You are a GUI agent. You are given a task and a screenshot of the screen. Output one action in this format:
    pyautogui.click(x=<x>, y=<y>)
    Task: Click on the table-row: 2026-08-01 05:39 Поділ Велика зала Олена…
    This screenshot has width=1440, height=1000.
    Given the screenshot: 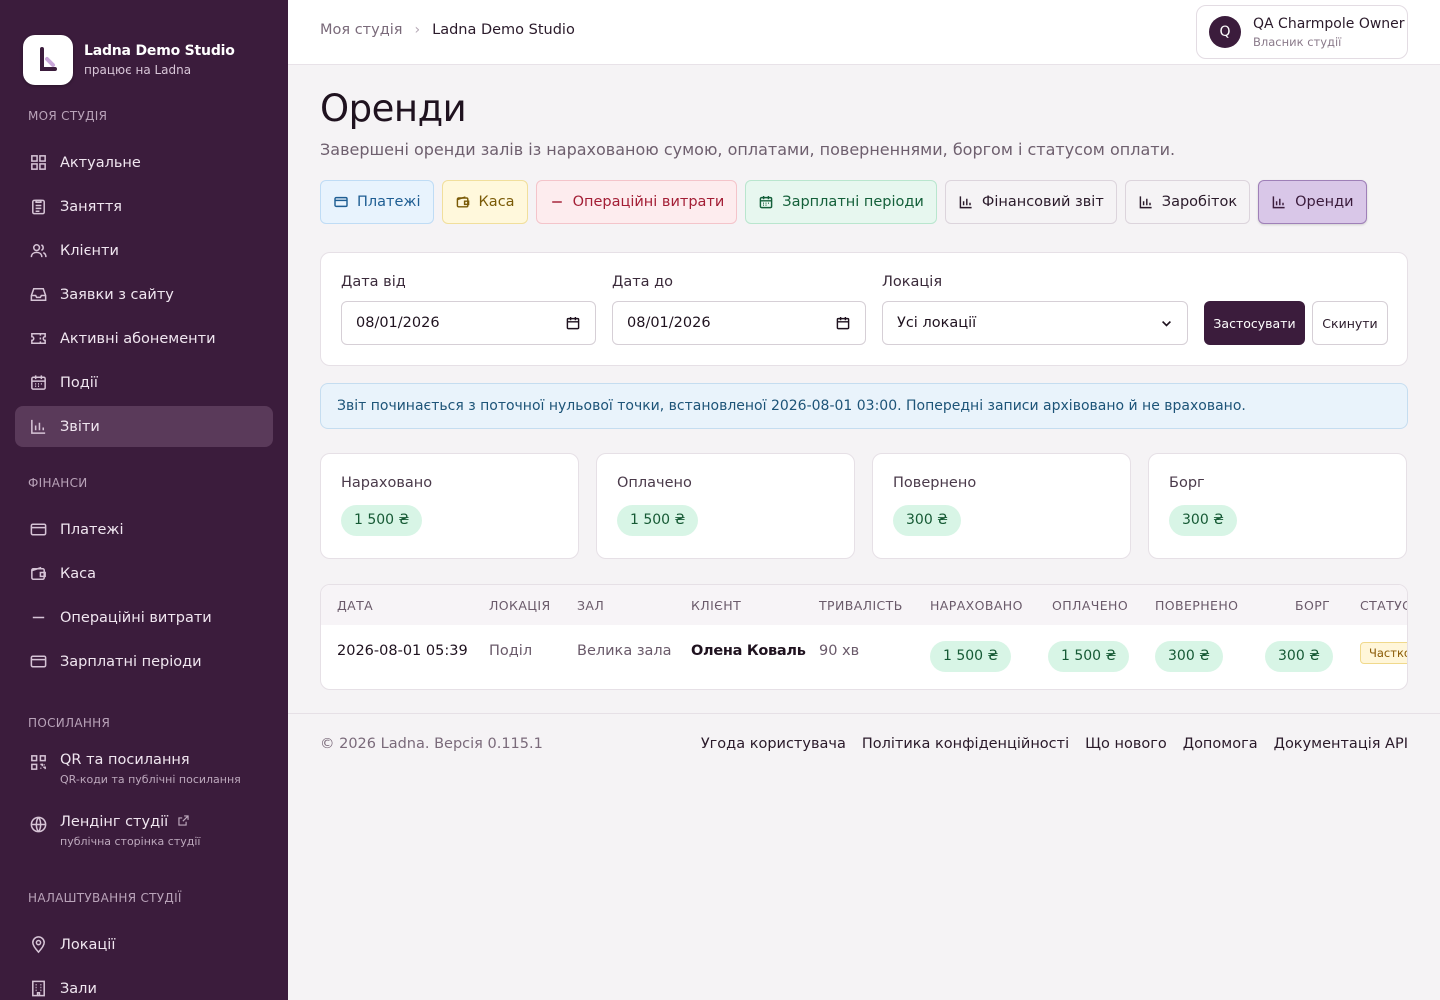 What is the action you would take?
    pyautogui.click(x=864, y=657)
    